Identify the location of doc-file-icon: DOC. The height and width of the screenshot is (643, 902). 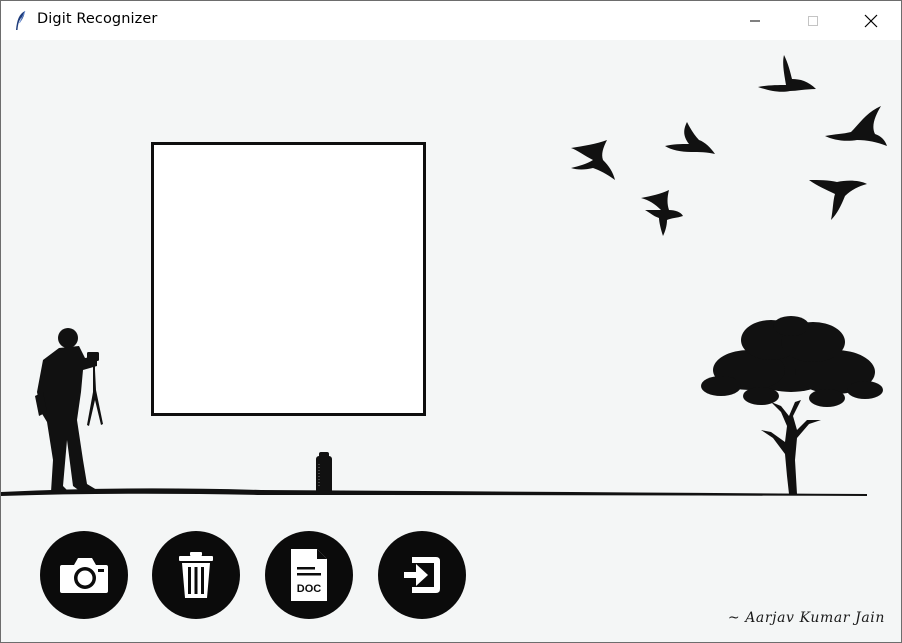
(309, 575).